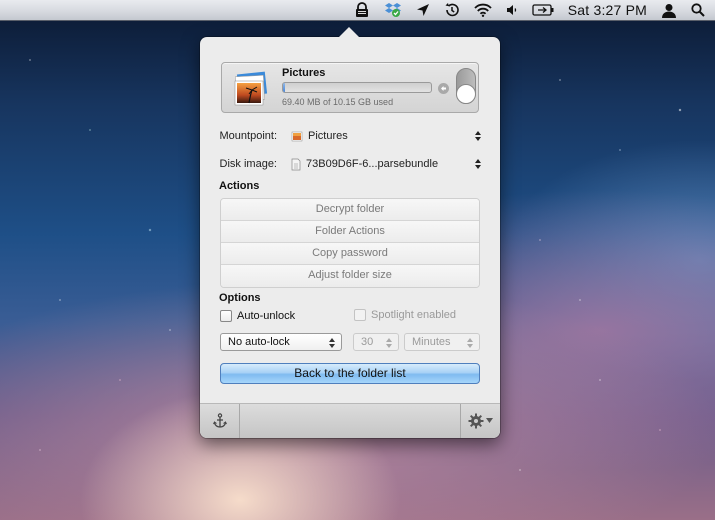 Image resolution: width=715 pixels, height=520 pixels. I want to click on wifi-icon, so click(483, 10).